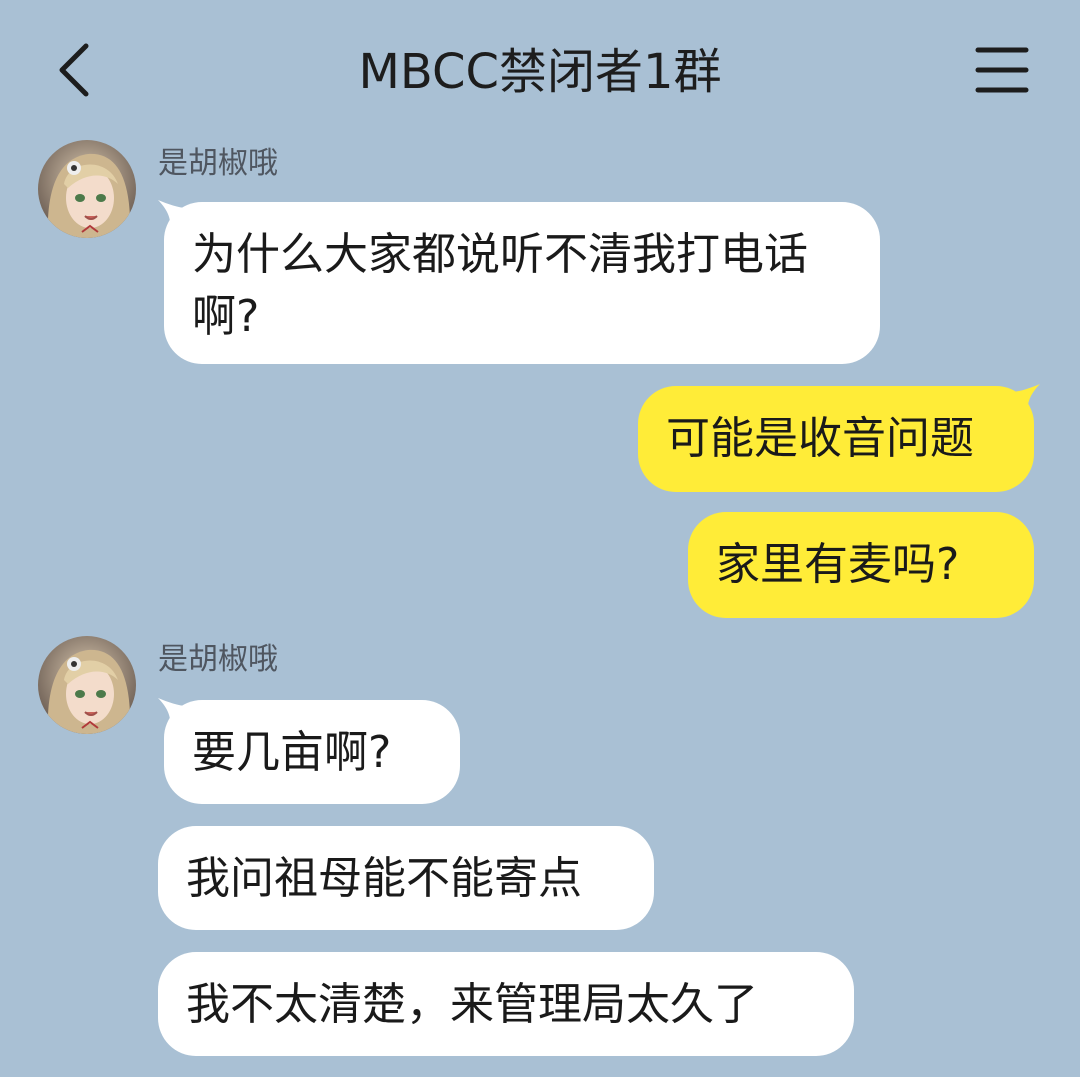  Describe the element at coordinates (312, 752) in the screenshot. I see `message-bubble: 要几亩啊?` at that location.